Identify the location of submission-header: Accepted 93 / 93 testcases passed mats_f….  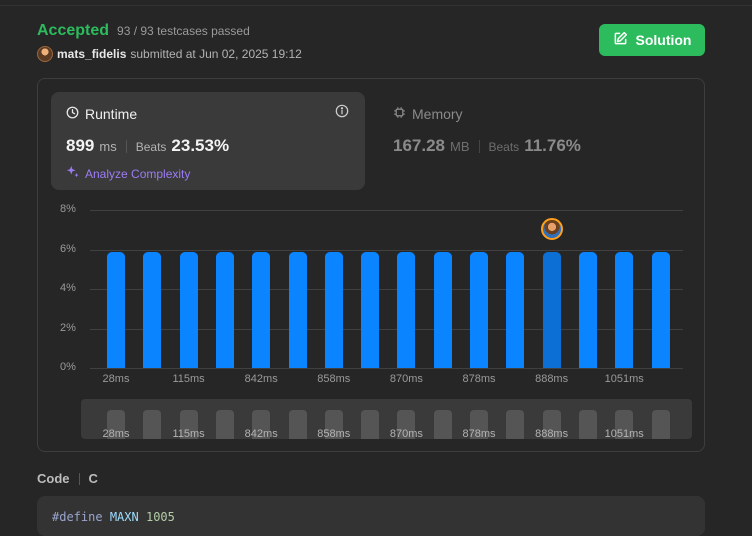
(169, 42).